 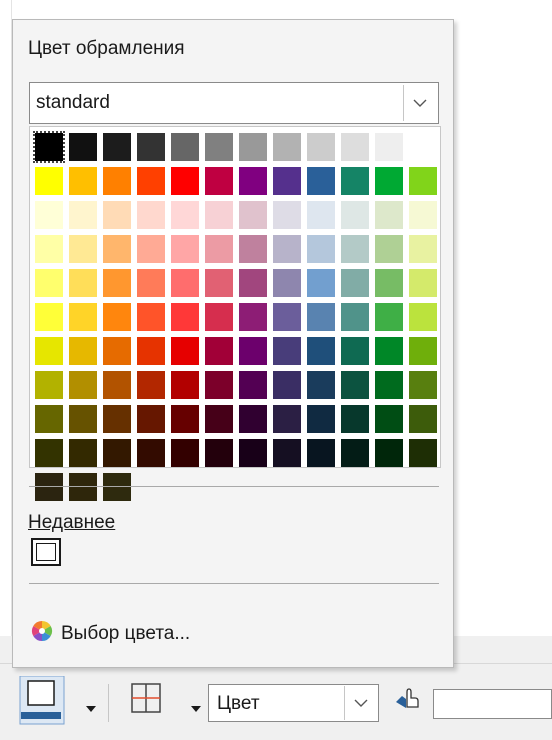 What do you see at coordinates (492, 704) in the screenshot?
I see `value-field` at bounding box center [492, 704].